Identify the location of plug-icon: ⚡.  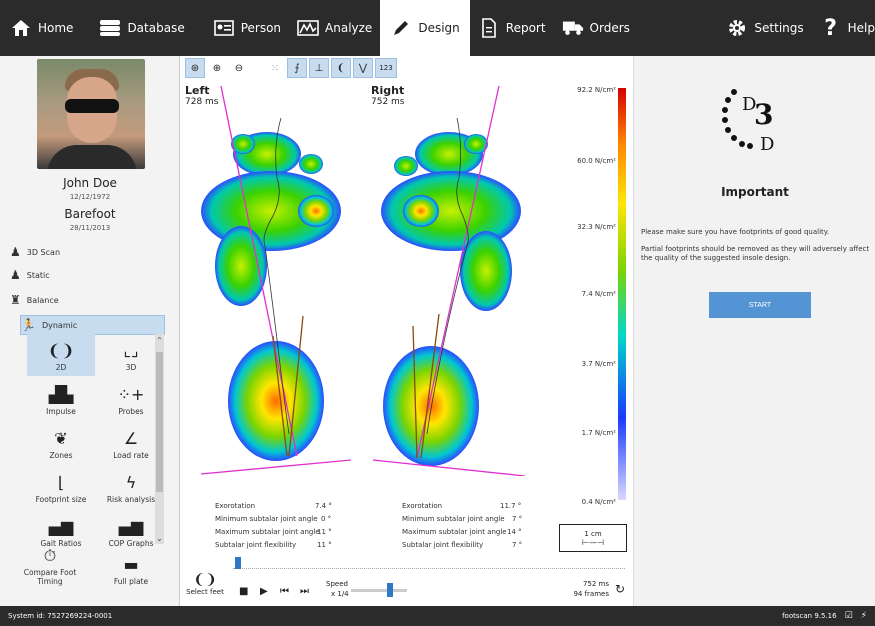
(863, 616).